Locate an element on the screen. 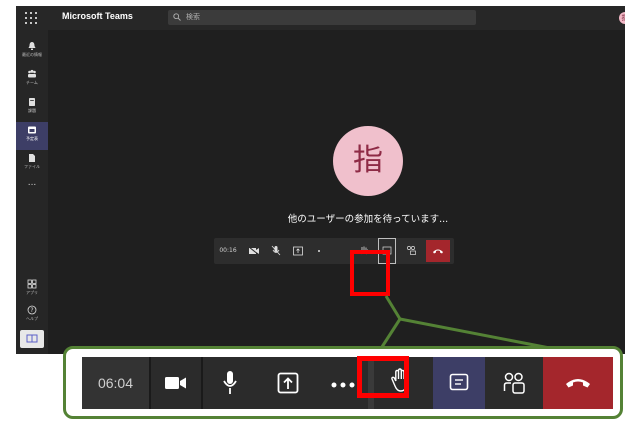  camera-button is located at coordinates (176, 383).